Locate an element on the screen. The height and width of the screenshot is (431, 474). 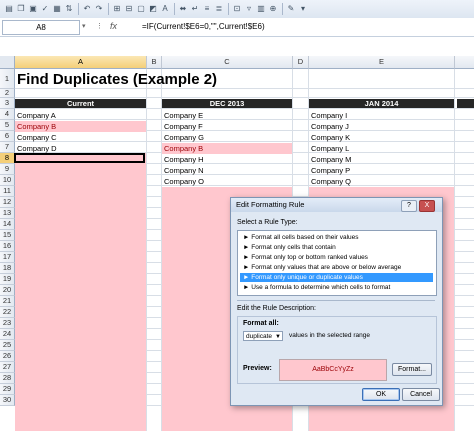
close-button: X is located at coordinates (427, 206).